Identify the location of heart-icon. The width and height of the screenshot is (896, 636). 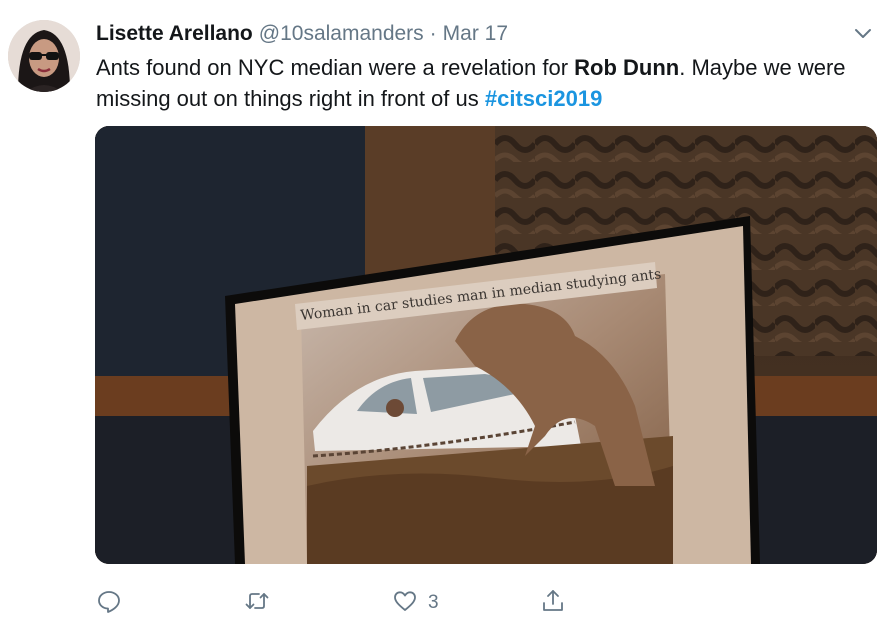
(405, 603).